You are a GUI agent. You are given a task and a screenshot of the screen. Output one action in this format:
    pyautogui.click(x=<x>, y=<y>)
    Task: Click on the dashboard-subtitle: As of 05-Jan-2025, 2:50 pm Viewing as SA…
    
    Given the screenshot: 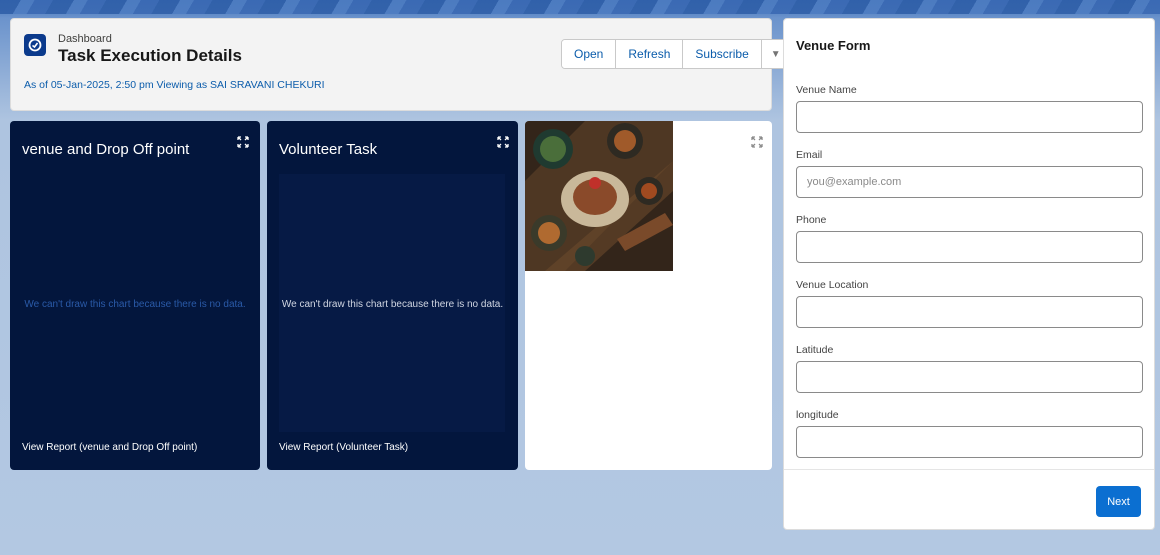 What is the action you would take?
    pyautogui.click(x=174, y=85)
    